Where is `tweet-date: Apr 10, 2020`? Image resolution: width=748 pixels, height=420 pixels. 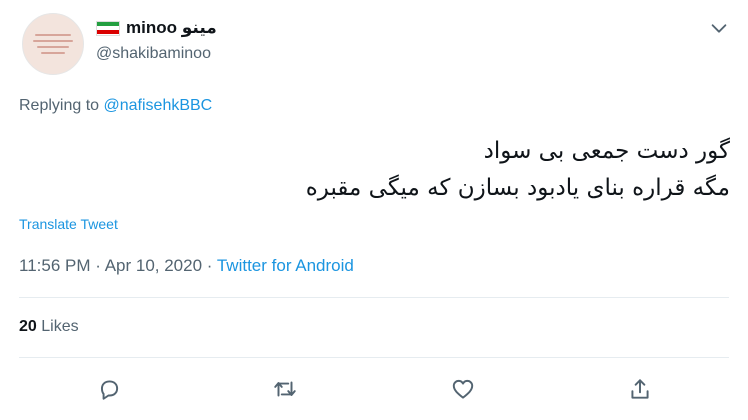 tweet-date: Apr 10, 2020 is located at coordinates (153, 265).